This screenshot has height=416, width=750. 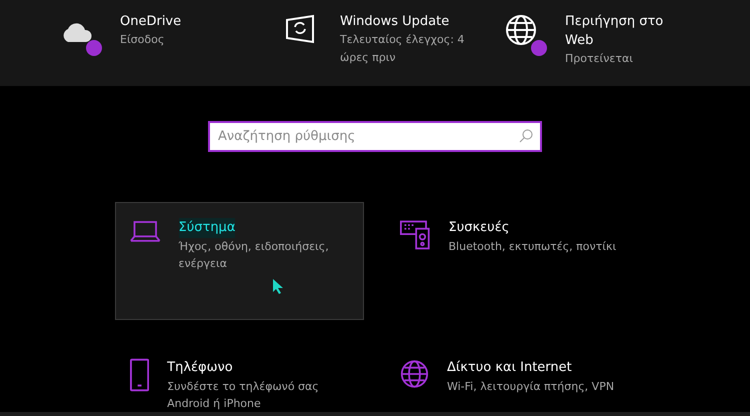 I want to click on category-subtitle: Bluetooth, εκτυπωτές, ποντίκι, so click(x=533, y=247).